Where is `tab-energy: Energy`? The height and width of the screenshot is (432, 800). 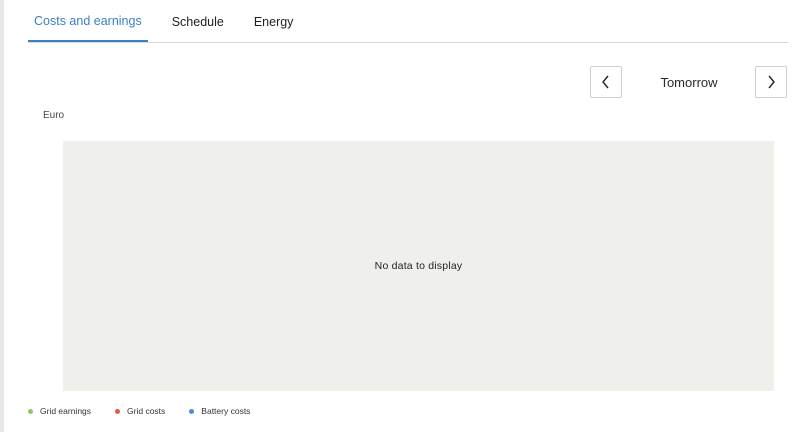 tab-energy: Energy is located at coordinates (274, 22).